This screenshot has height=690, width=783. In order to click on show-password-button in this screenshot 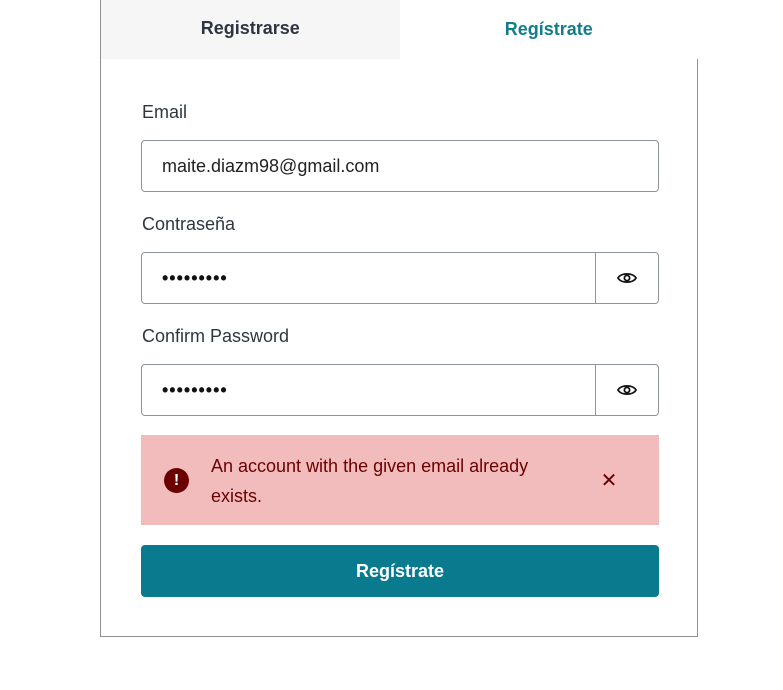, I will do `click(626, 278)`.